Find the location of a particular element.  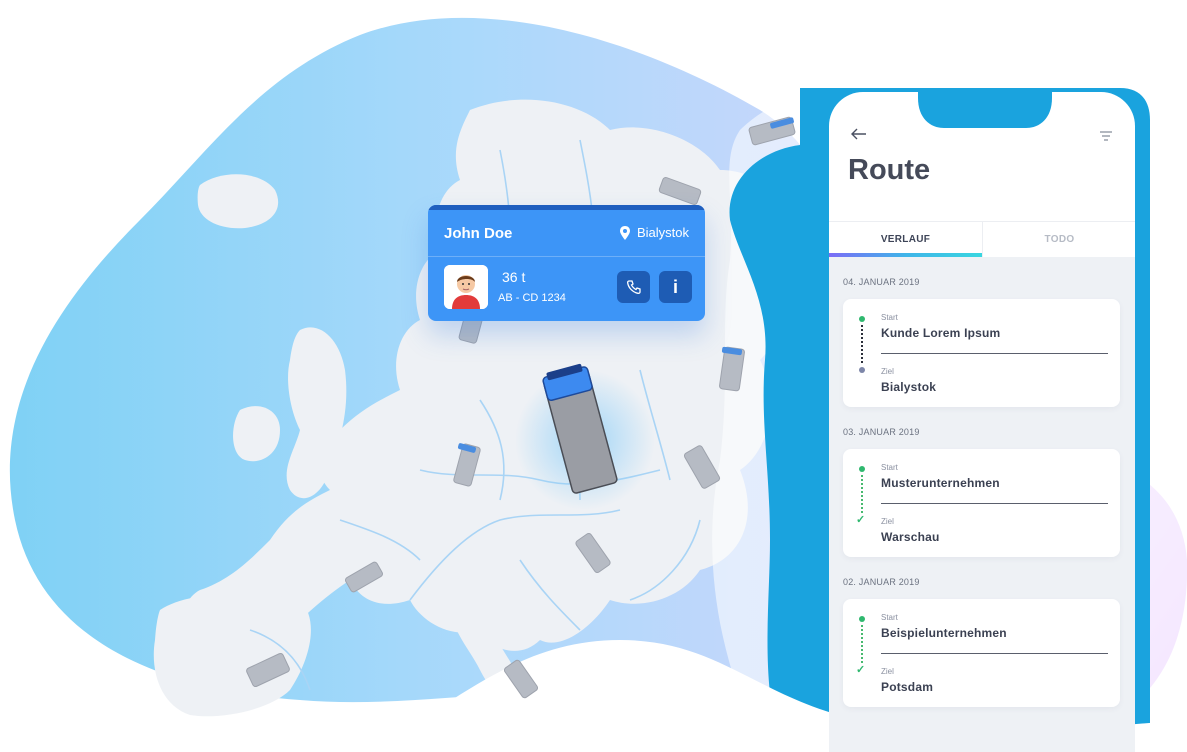

info-icon: i is located at coordinates (675, 286).